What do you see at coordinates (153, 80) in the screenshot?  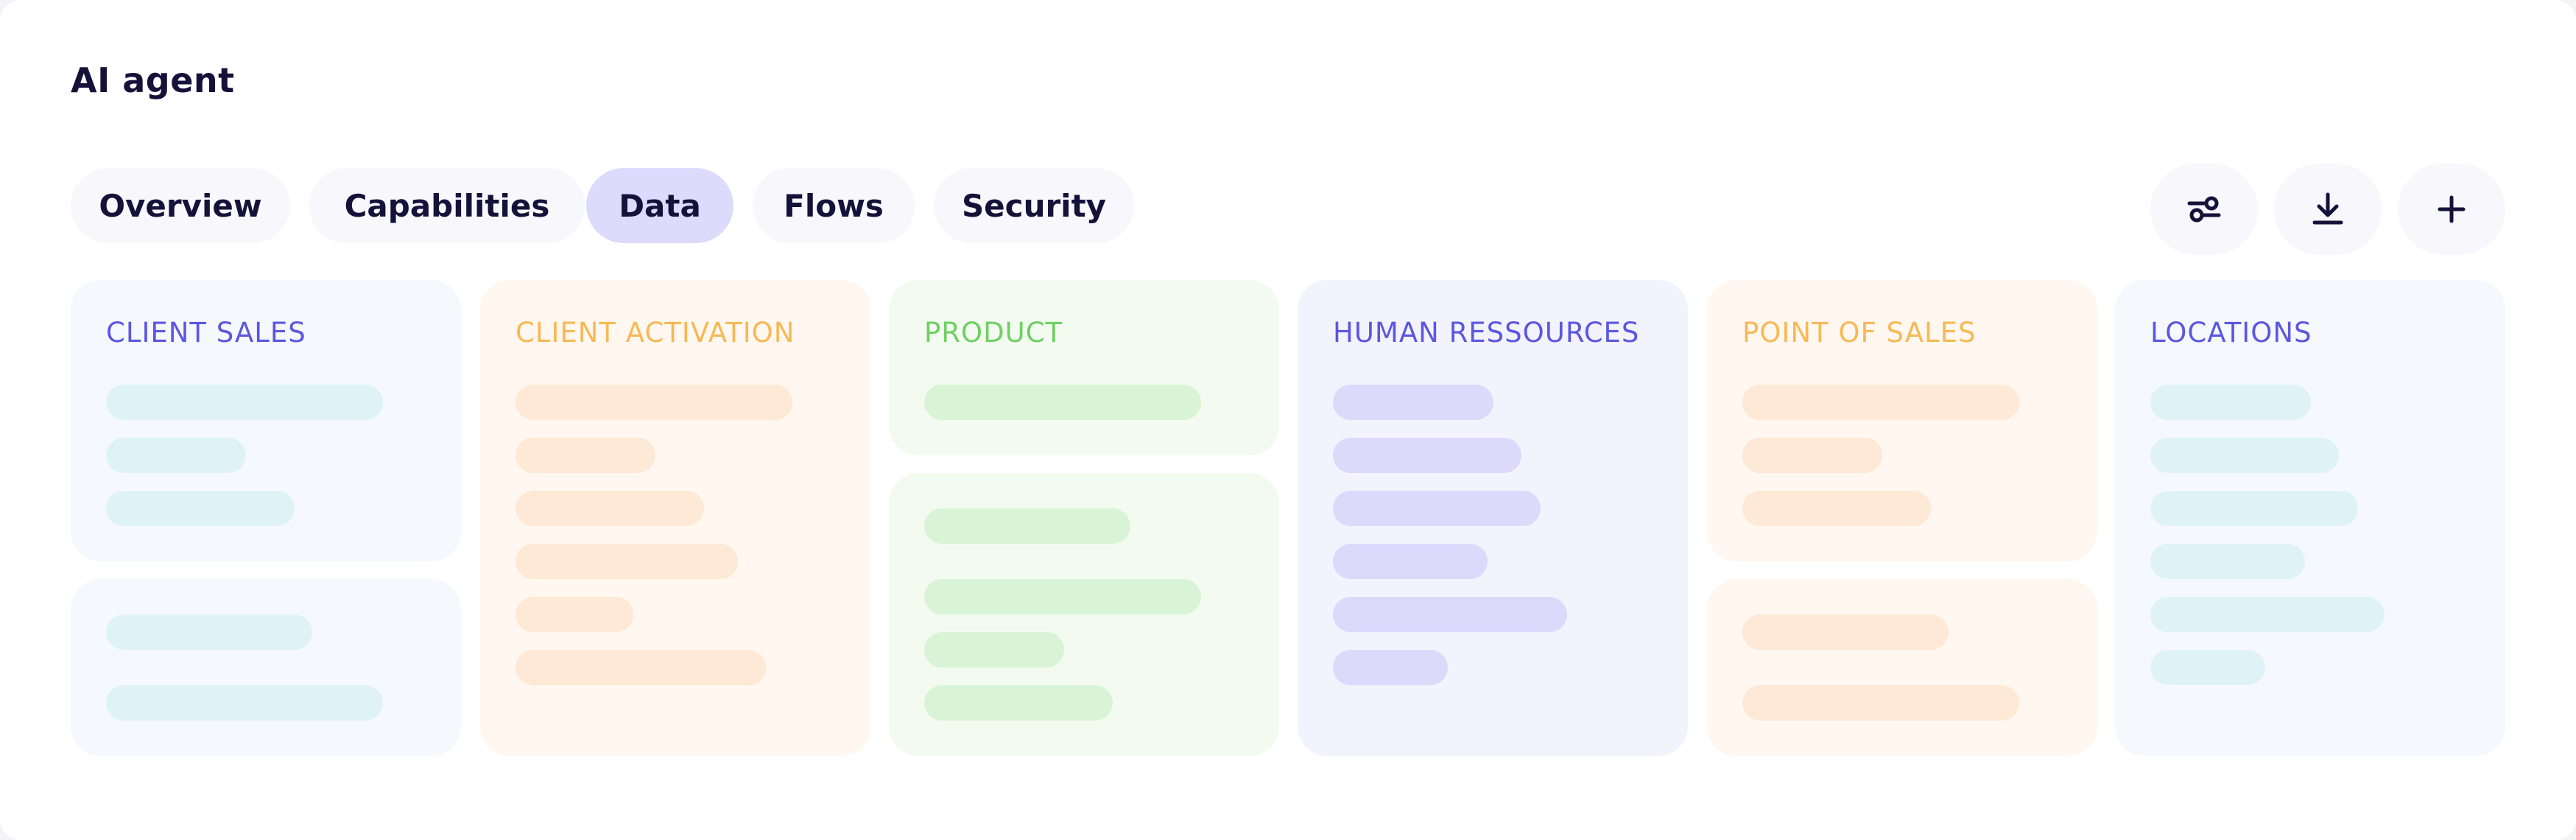 I see `page-title: AI agent` at bounding box center [153, 80].